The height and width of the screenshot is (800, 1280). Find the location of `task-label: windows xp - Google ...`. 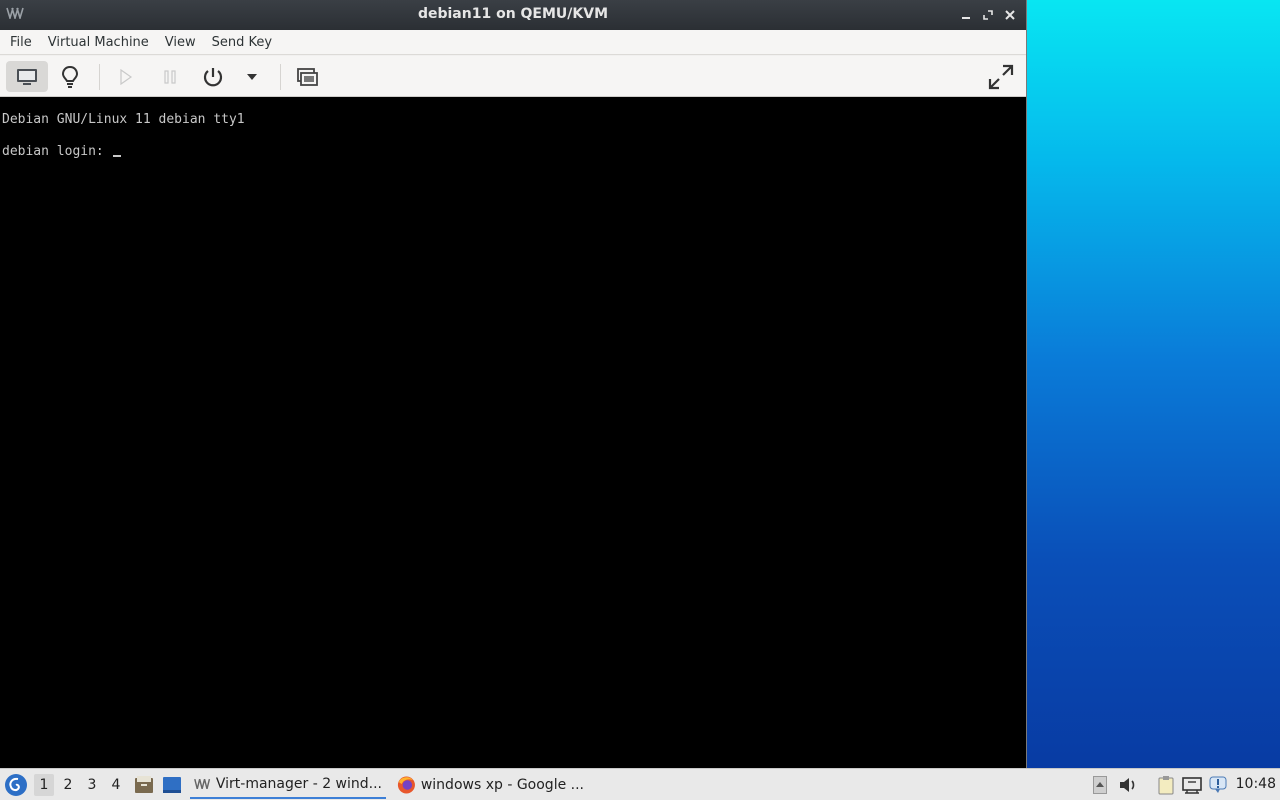

task-label: windows xp - Google ... is located at coordinates (502, 785).